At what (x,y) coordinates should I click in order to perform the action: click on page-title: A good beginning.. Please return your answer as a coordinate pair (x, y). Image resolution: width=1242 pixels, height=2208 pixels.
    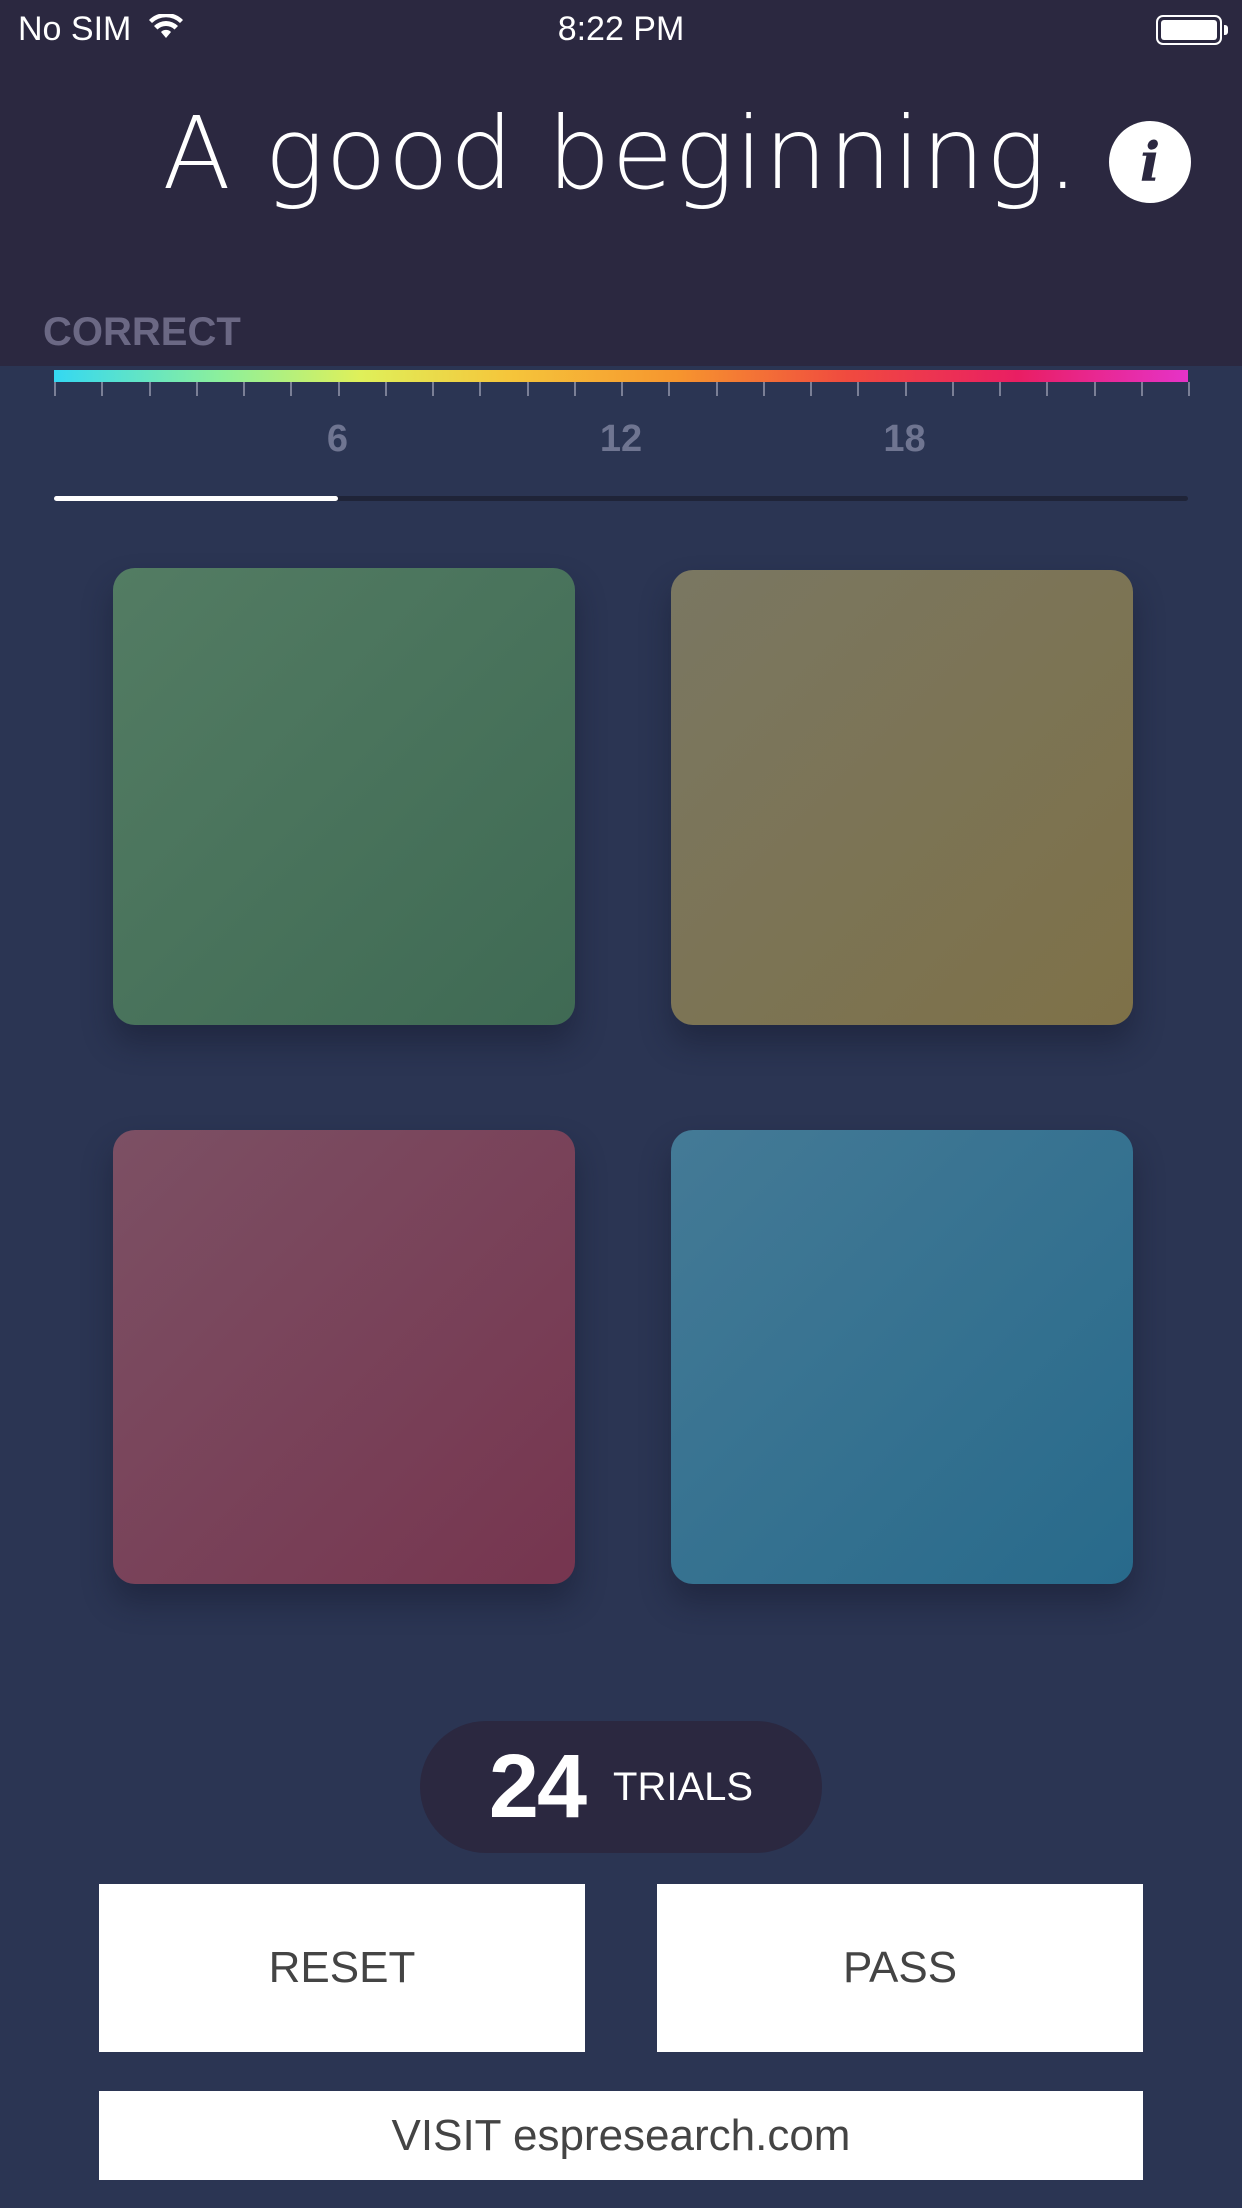
    Looking at the image, I should click on (621, 153).